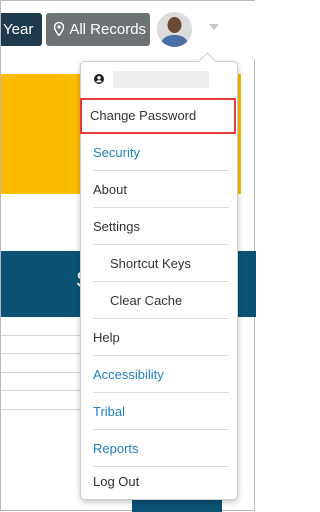 Image resolution: width=320 pixels, height=512 pixels. Describe the element at coordinates (116, 226) in the screenshot. I see `menu-item-label: Settings` at that location.